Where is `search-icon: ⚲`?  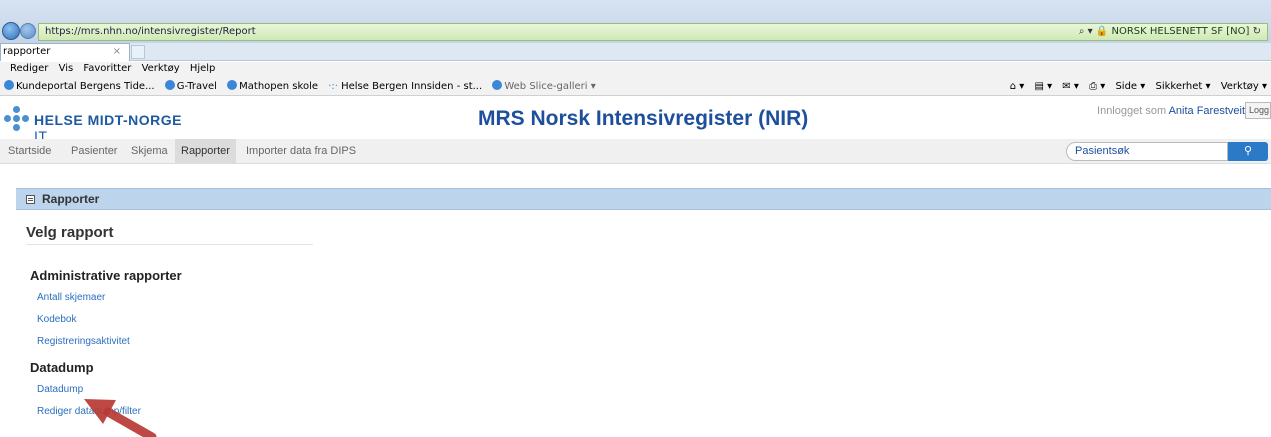 search-icon: ⚲ is located at coordinates (1248, 151).